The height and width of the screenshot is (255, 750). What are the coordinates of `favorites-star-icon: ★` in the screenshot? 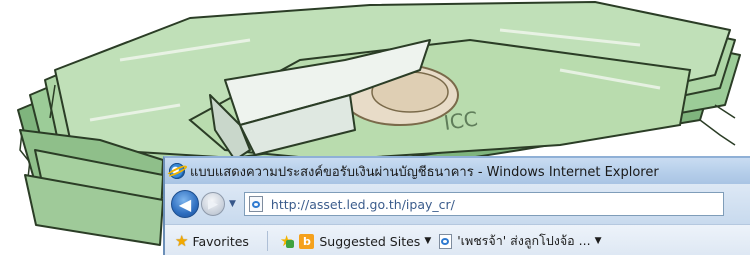 It's located at (182, 240).